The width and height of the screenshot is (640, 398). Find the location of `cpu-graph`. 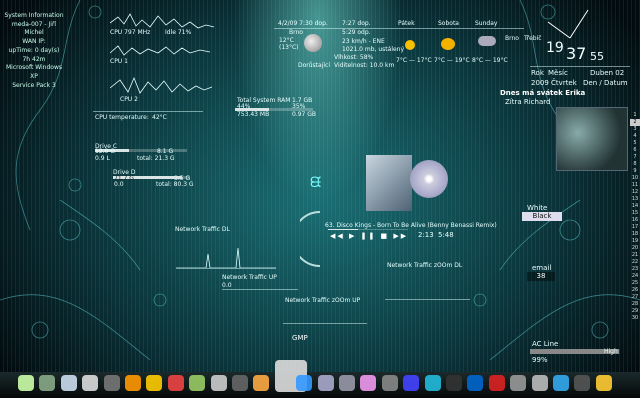

cpu-graph is located at coordinates (162, 53).